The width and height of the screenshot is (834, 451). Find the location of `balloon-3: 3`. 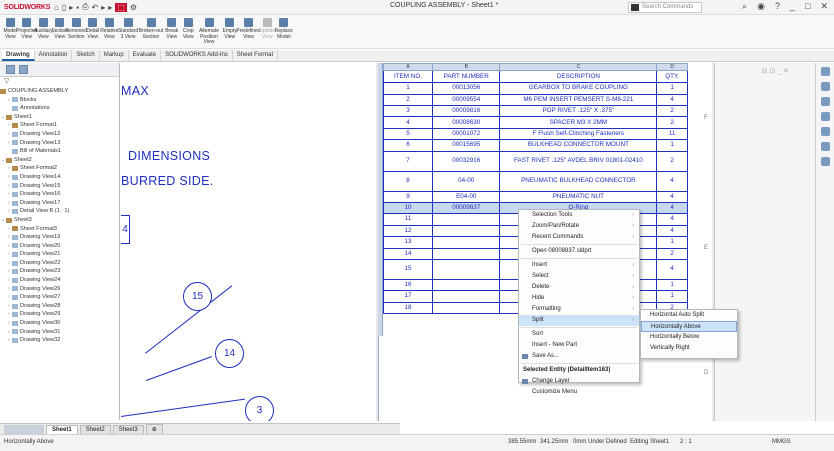

balloon-3: 3 is located at coordinates (259, 408).